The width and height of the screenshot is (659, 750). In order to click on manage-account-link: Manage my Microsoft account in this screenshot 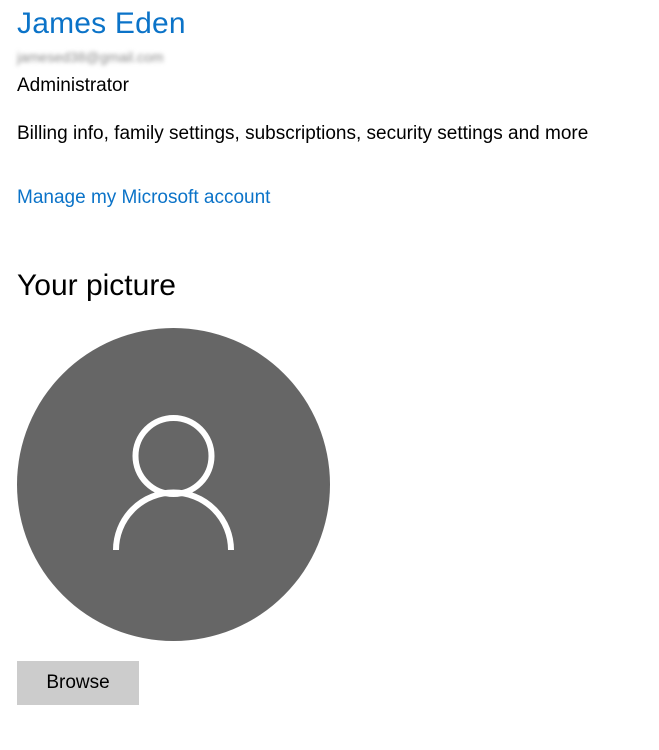, I will do `click(143, 198)`.